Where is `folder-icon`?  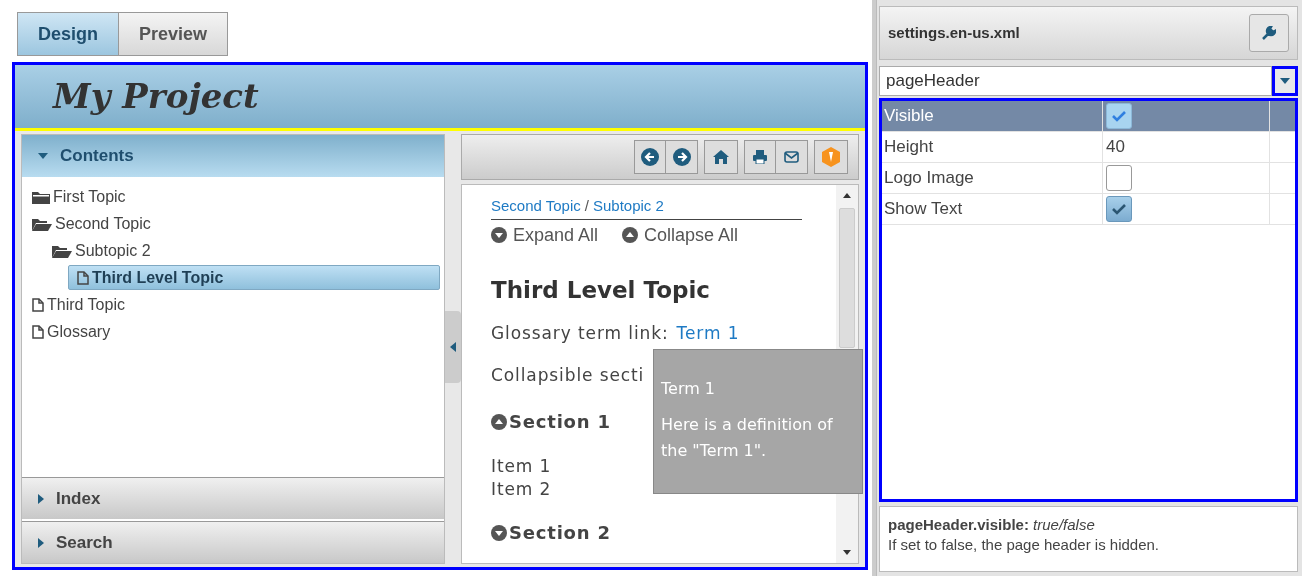
folder-icon is located at coordinates (41, 196).